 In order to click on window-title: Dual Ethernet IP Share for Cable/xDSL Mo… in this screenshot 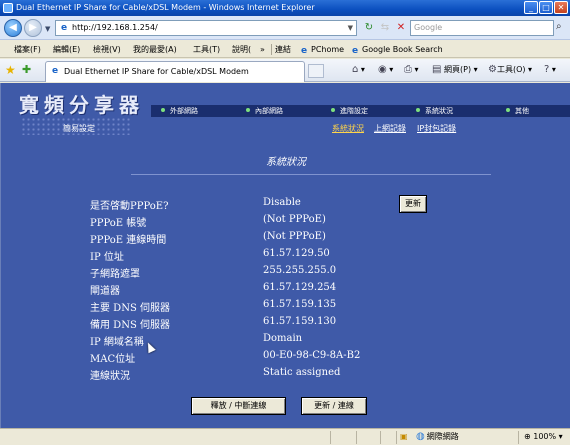, I will do `click(165, 7)`.